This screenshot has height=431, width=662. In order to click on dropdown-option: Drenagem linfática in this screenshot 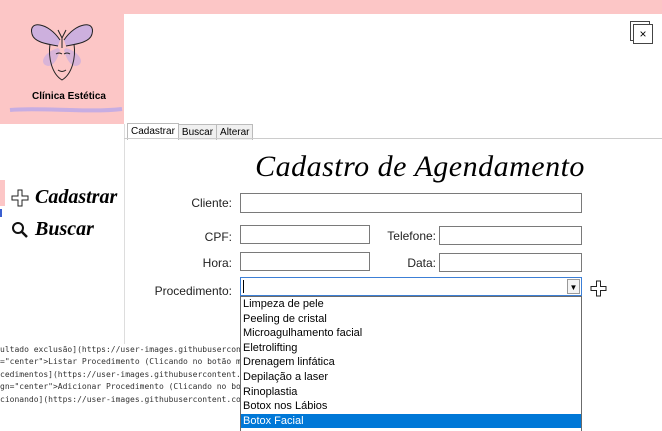, I will do `click(411, 362)`.